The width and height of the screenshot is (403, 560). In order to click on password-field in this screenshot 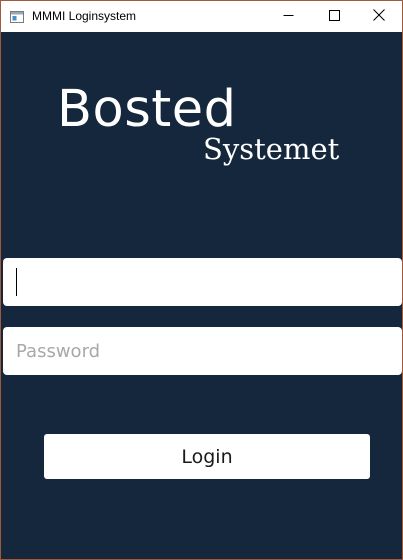, I will do `click(202, 351)`.